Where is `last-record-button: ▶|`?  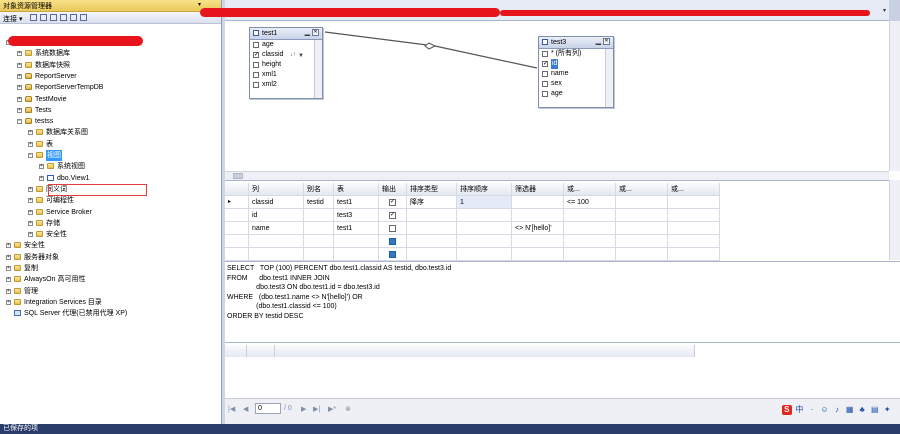
last-record-button: ▶| is located at coordinates (316, 409).